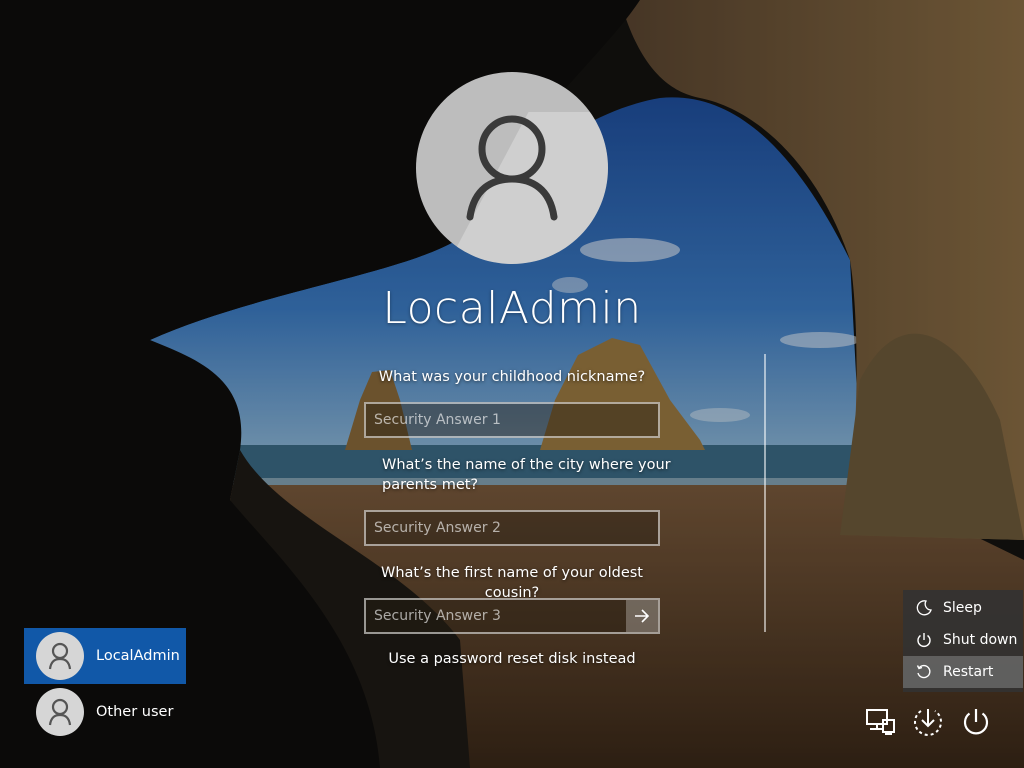 The height and width of the screenshot is (768, 1024). I want to click on security-answer-1-field, so click(512, 420).